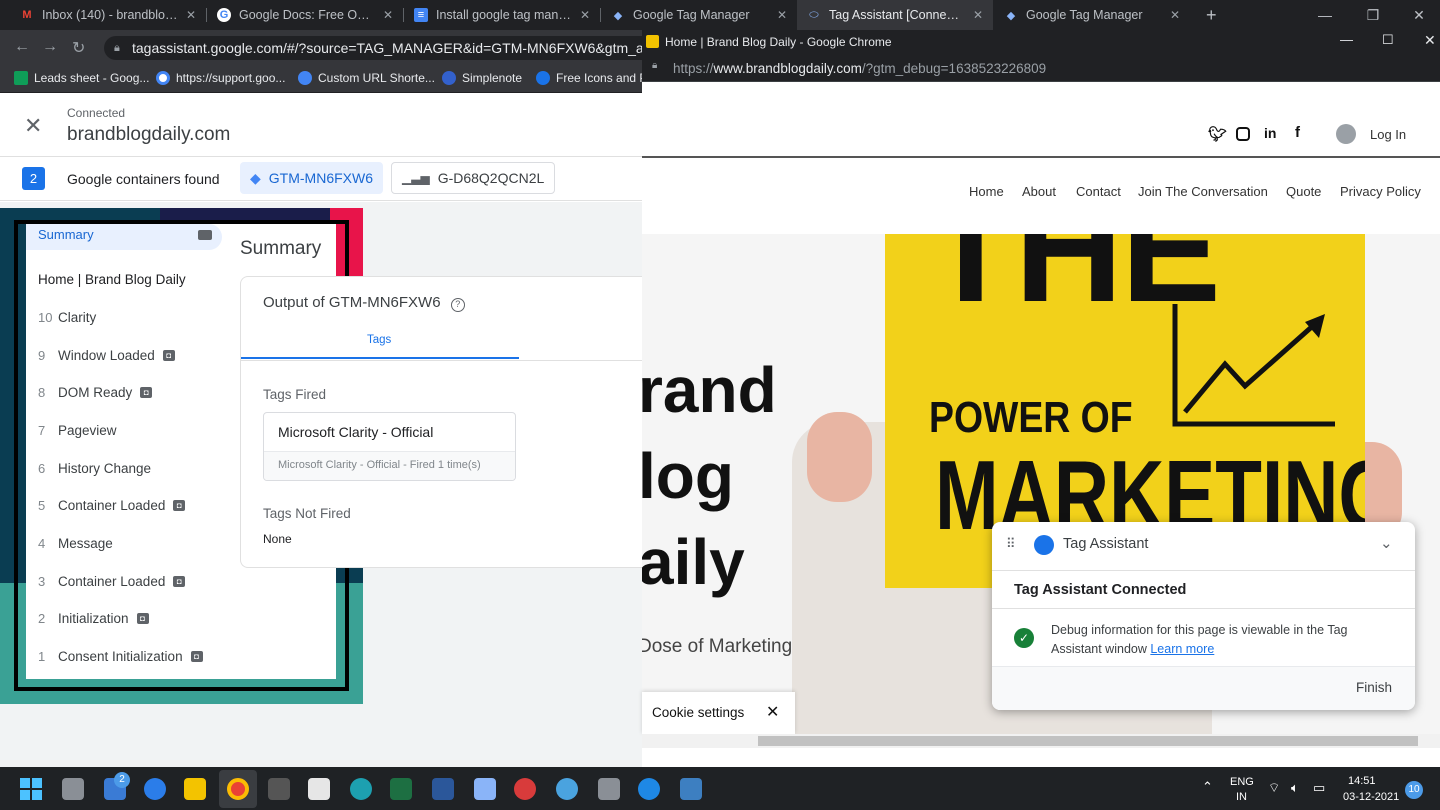  What do you see at coordinates (95, 392) in the screenshot?
I see `event-item: 8 DOM Ready ◘` at bounding box center [95, 392].